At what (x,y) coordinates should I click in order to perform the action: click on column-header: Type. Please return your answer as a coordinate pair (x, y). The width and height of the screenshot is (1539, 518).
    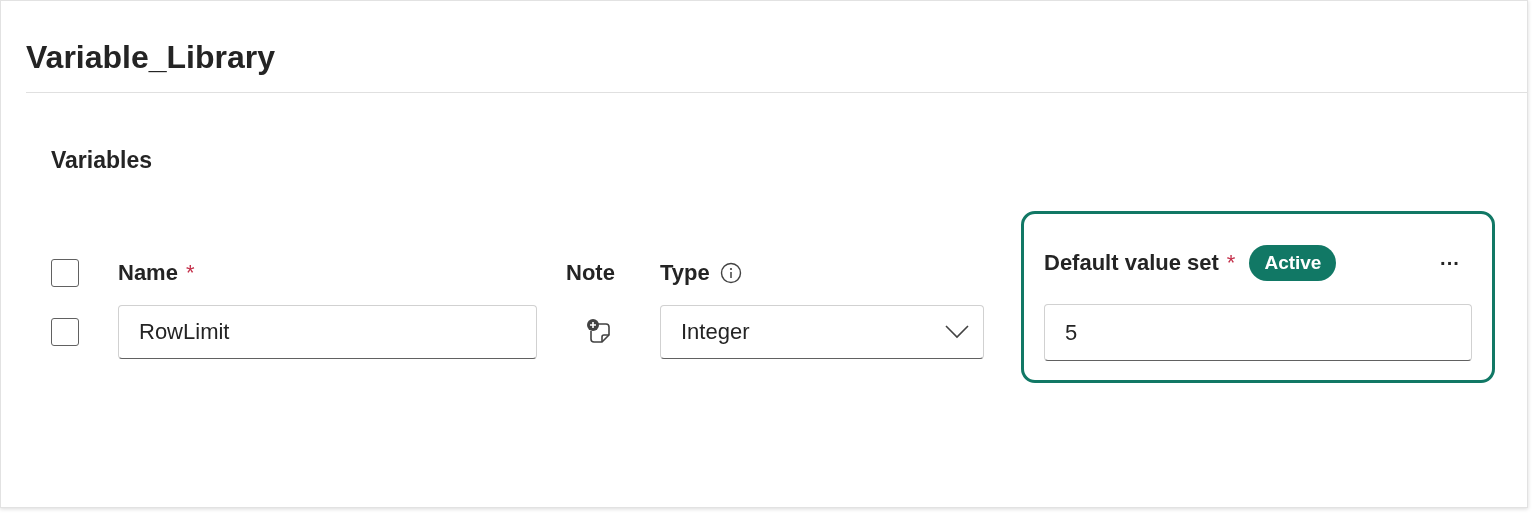
    Looking at the image, I should click on (685, 273).